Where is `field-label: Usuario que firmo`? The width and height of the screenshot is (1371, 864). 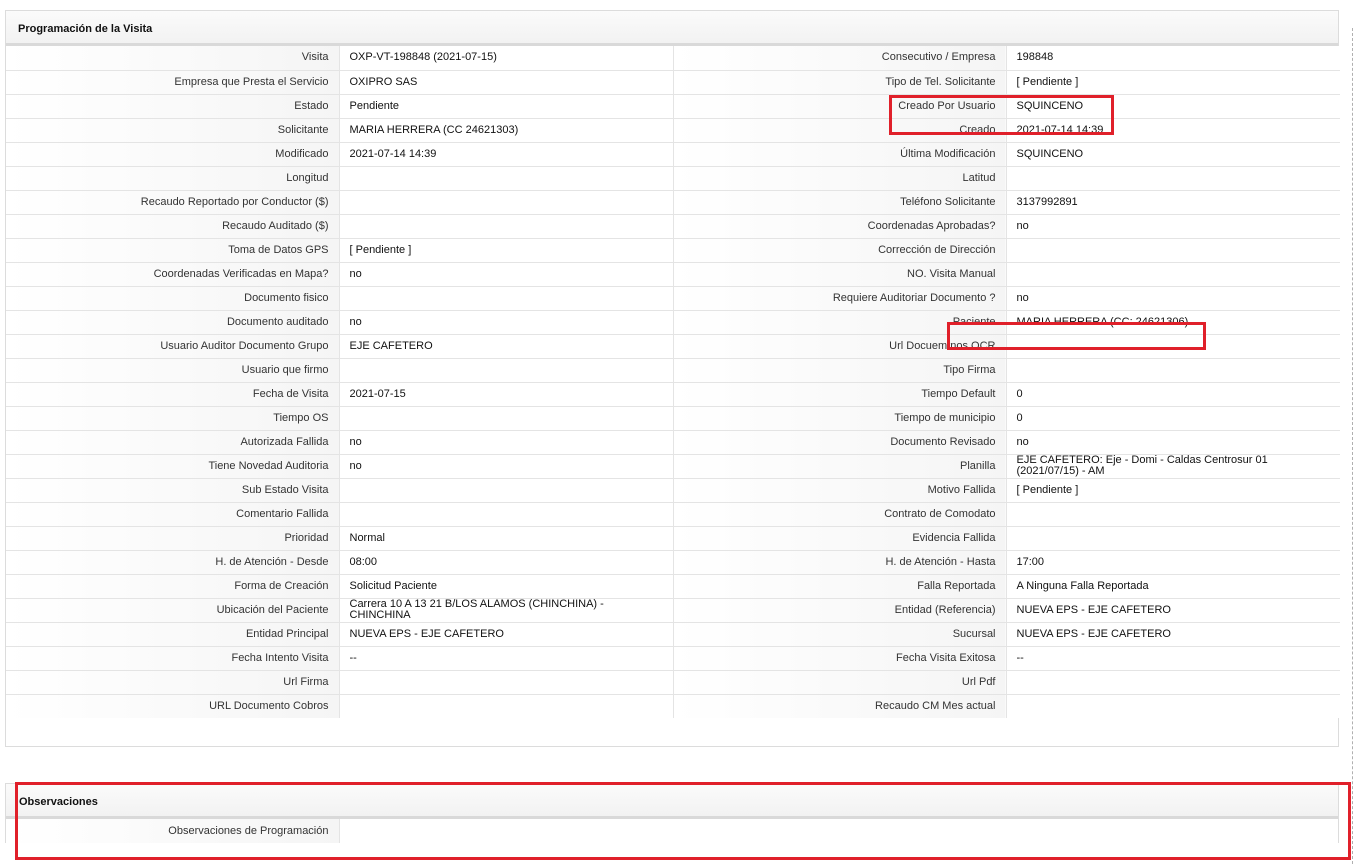
field-label: Usuario que firmo is located at coordinates (173, 369).